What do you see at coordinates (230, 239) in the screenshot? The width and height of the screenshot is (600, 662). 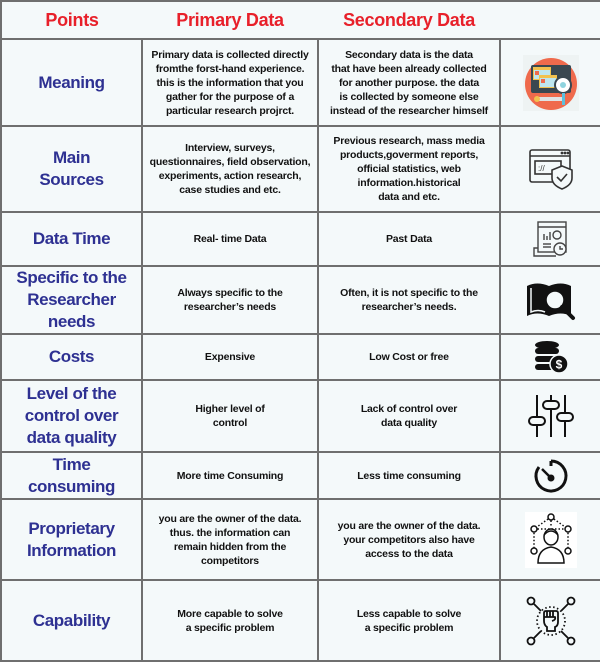 I see `primary-cell: Real- time Data` at bounding box center [230, 239].